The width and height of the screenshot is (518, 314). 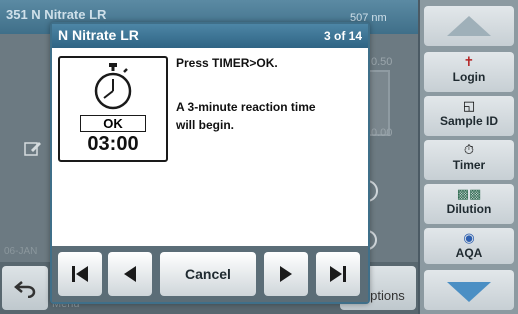 I want to click on dialog-header: N Nitrate LR 3 of 14, so click(x=210, y=36).